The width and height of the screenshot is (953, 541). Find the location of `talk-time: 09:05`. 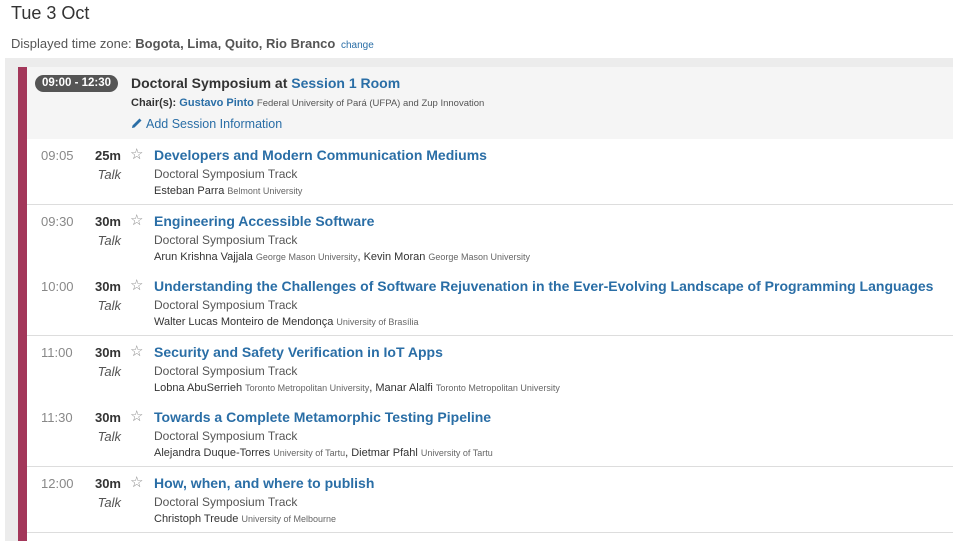

talk-time: 09:05 is located at coordinates (57, 155).